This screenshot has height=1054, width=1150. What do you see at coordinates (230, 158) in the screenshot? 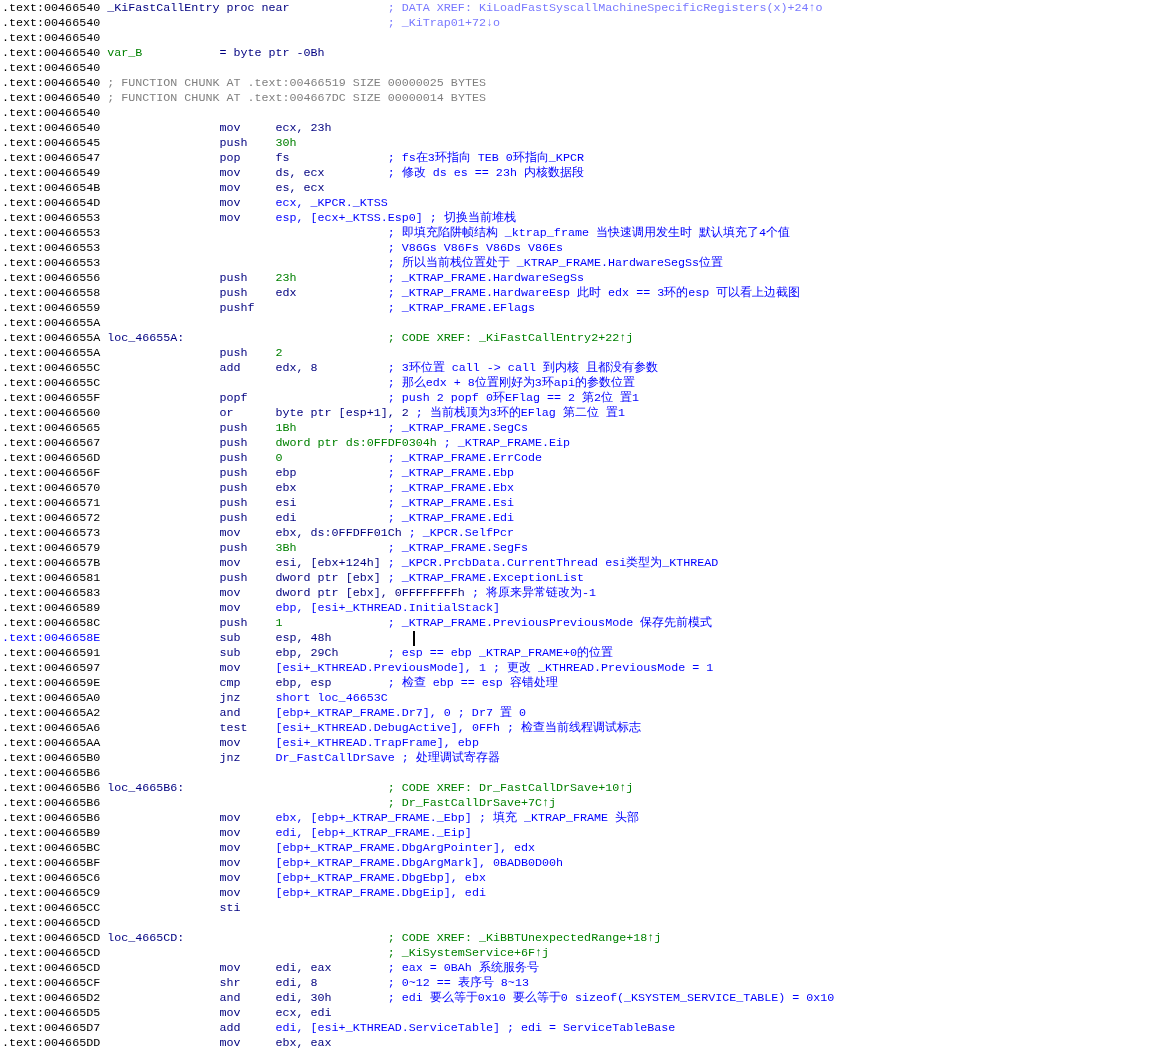
I see `instruction-mnemonic: pop` at bounding box center [230, 158].